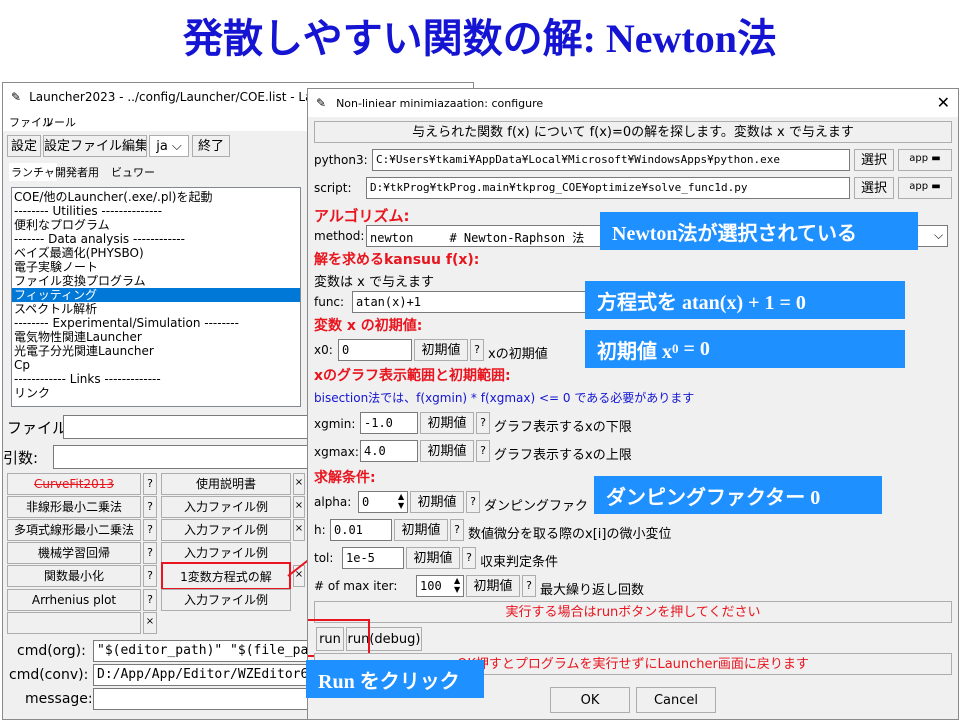  What do you see at coordinates (156, 281) in the screenshot?
I see `list-item: ファイル変換プログラム` at bounding box center [156, 281].